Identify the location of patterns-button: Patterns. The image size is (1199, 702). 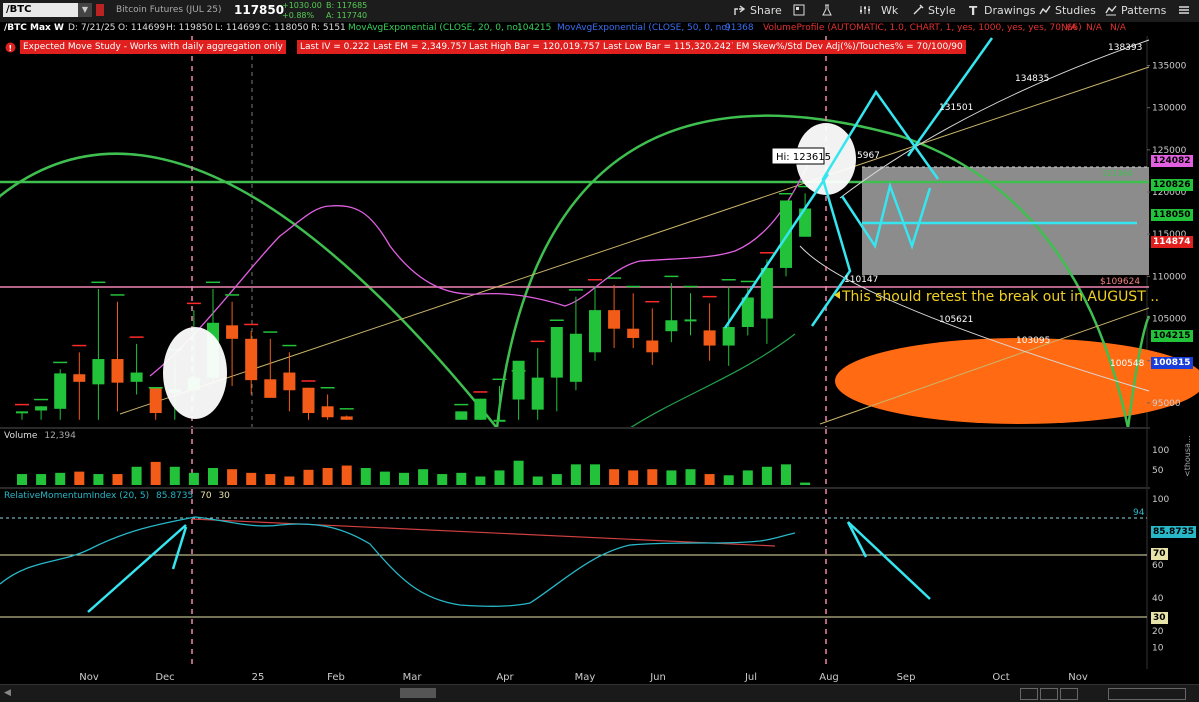
(1135, 11).